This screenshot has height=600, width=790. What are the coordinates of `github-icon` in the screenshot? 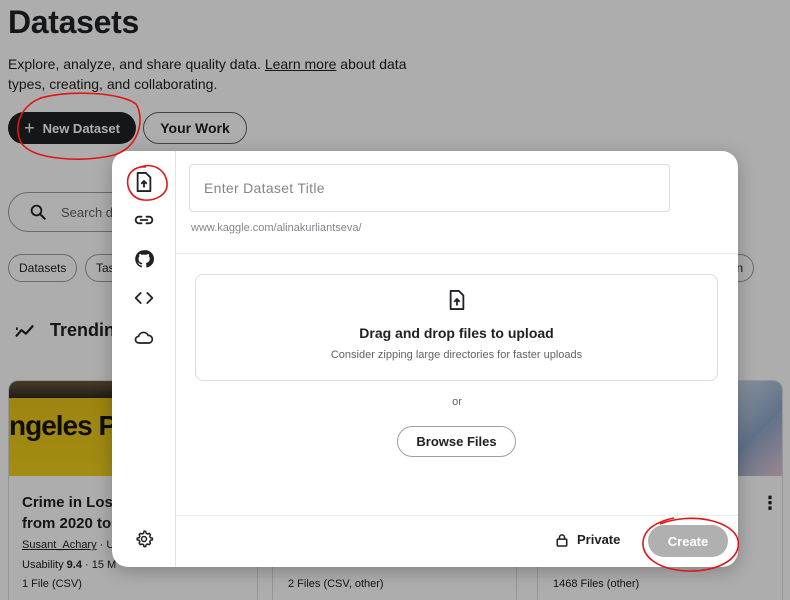 It's located at (144, 259).